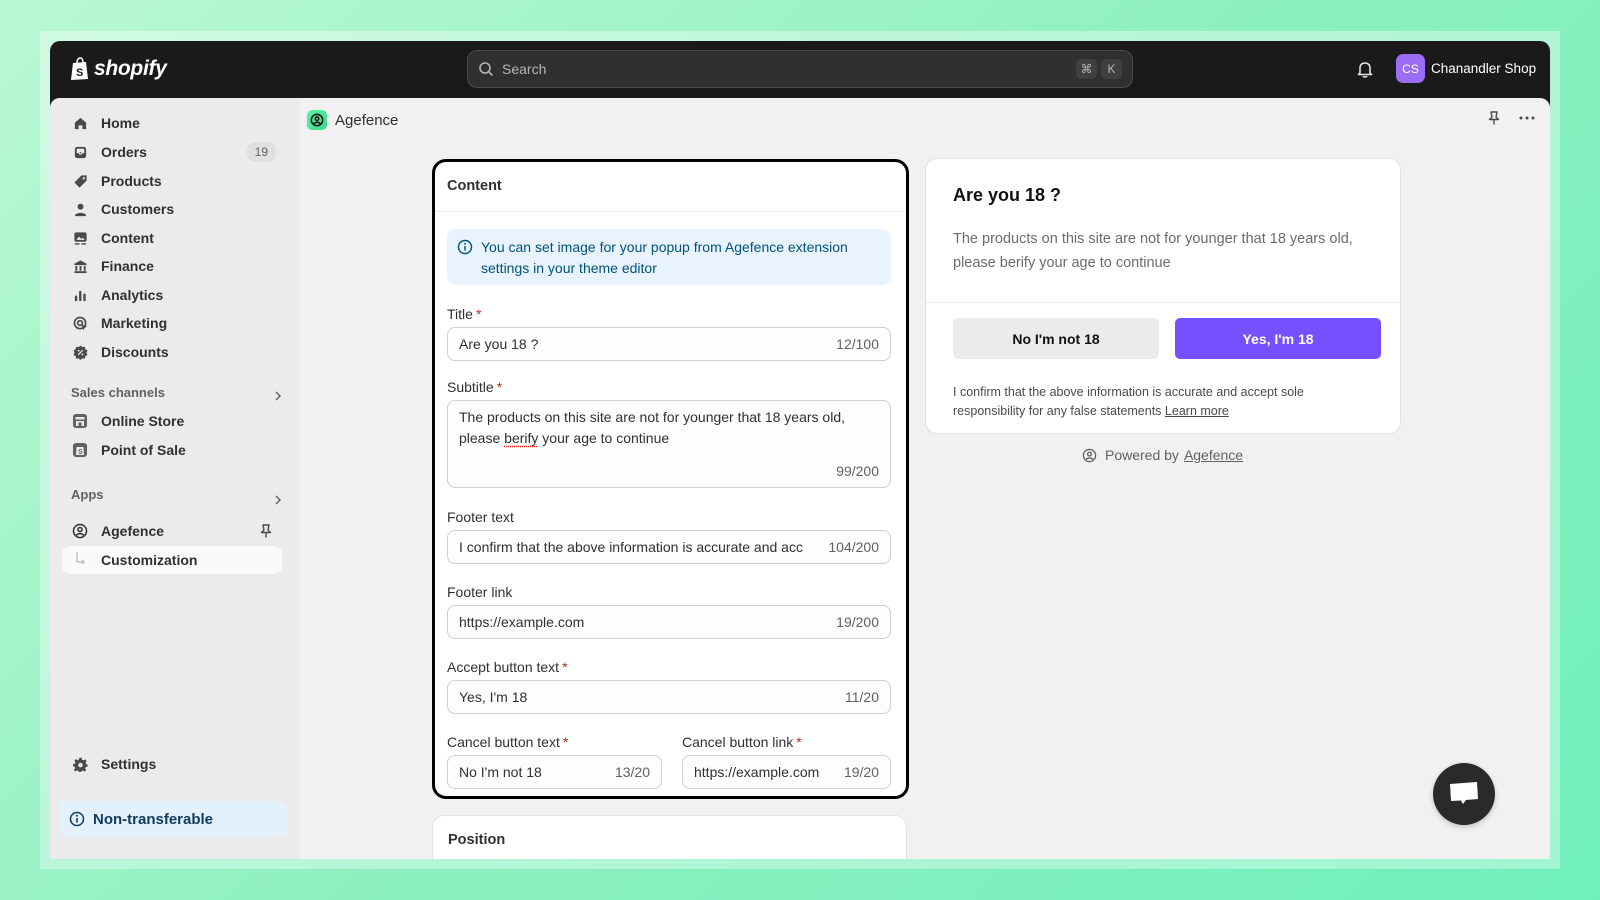 This screenshot has width=1600, height=900. I want to click on sidebar-item-online-store: Online Store, so click(172, 421).